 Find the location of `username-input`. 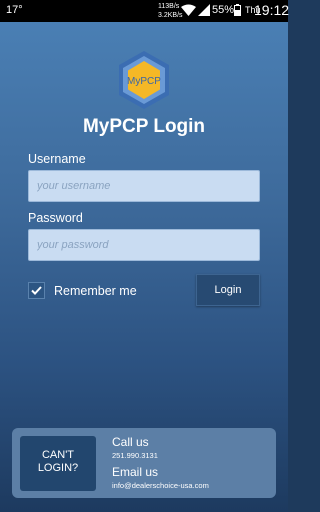

username-input is located at coordinates (144, 186).